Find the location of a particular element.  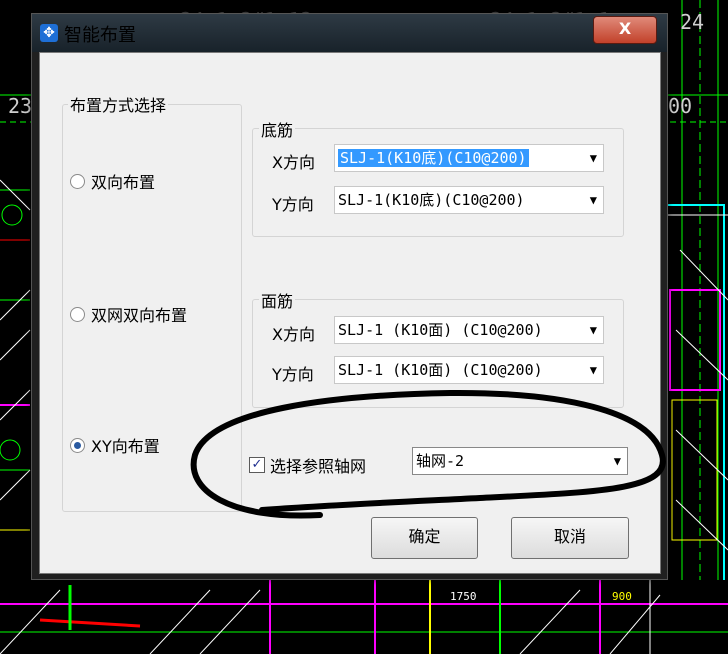

cancel-button: 取消 is located at coordinates (570, 538).